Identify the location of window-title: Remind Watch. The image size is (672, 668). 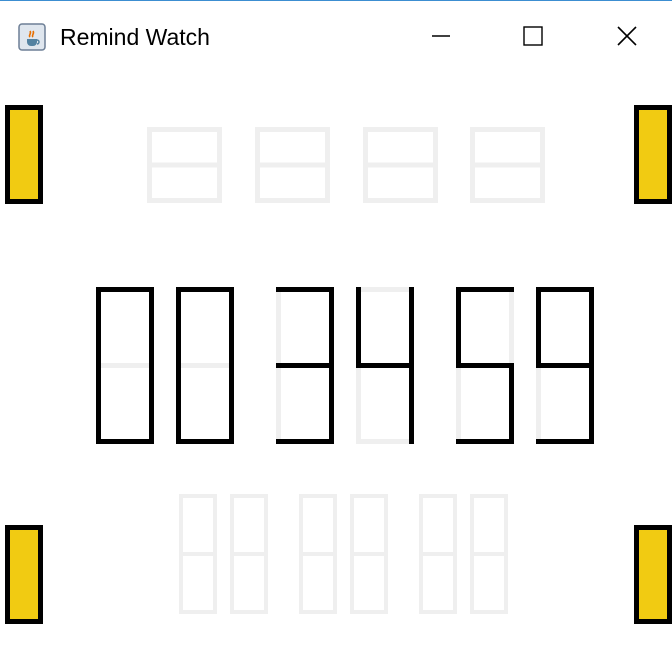
(135, 37).